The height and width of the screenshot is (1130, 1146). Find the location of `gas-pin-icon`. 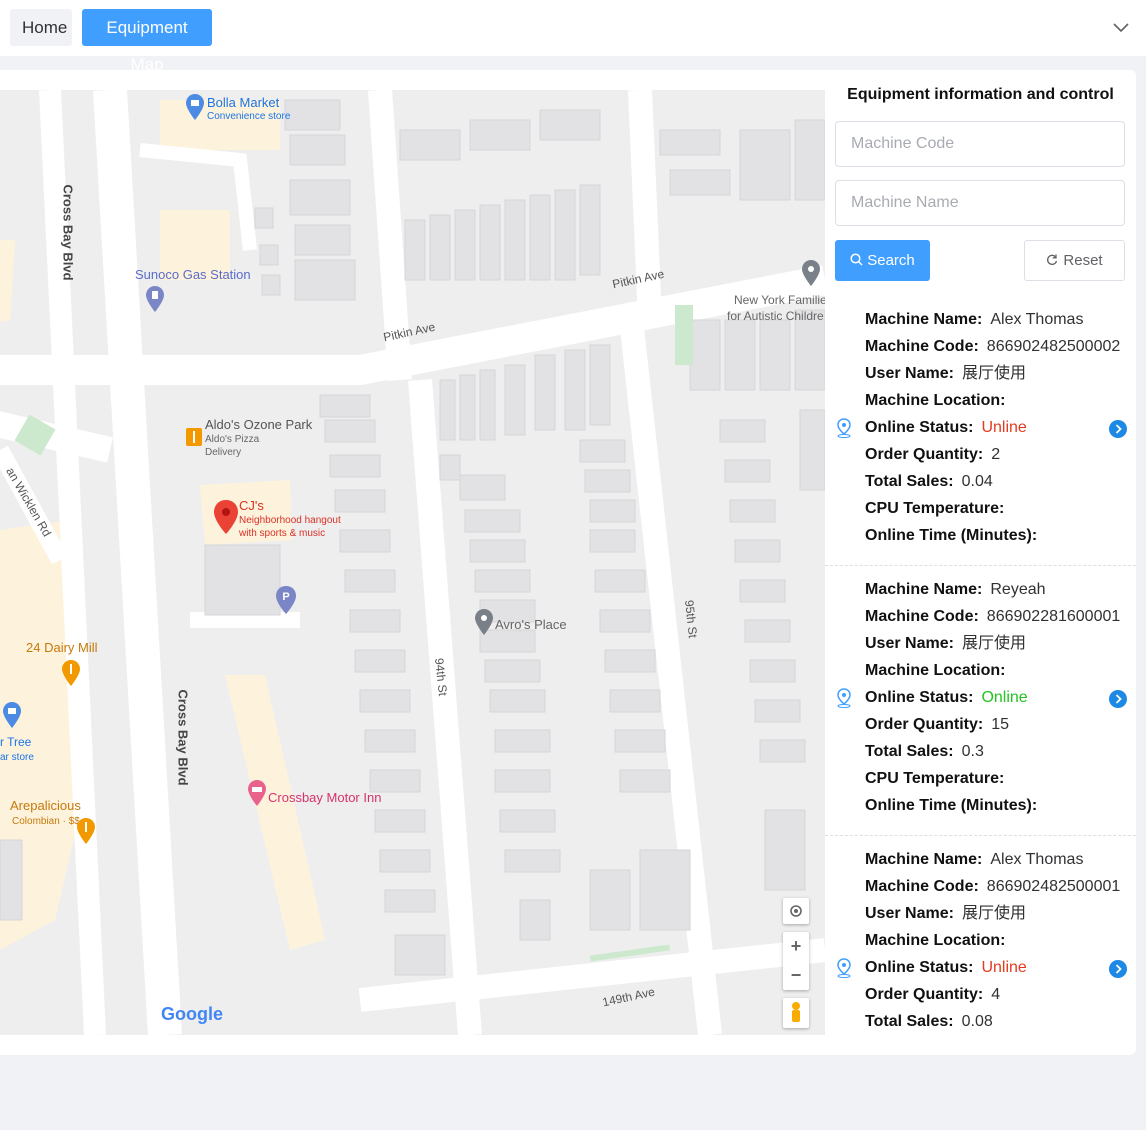

gas-pin-icon is located at coordinates (155, 299).